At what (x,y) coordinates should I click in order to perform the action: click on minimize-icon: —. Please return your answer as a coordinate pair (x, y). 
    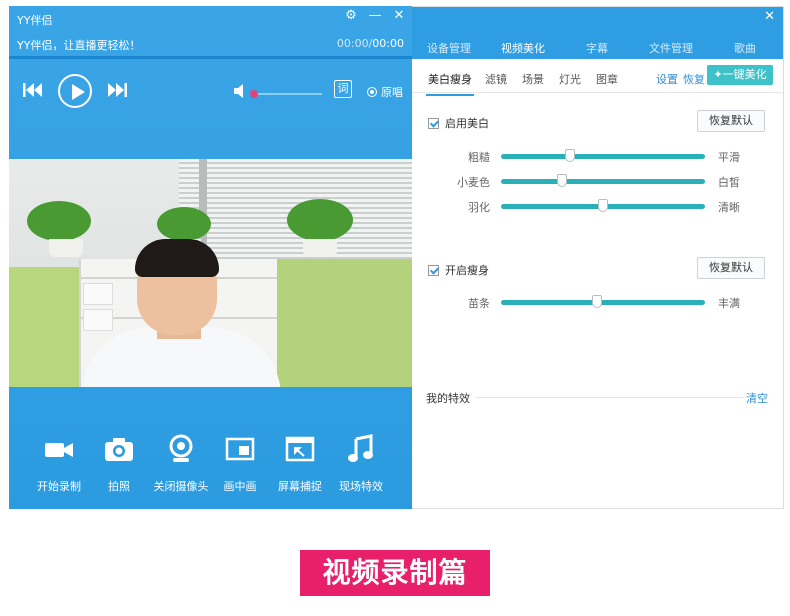
    Looking at the image, I should click on (375, 15).